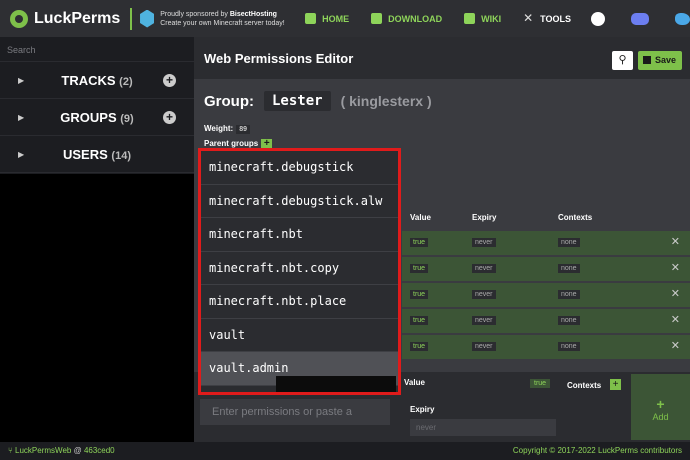  What do you see at coordinates (299, 268) in the screenshot?
I see `dropdown-item: minecraft.nbt.copy` at bounding box center [299, 268].